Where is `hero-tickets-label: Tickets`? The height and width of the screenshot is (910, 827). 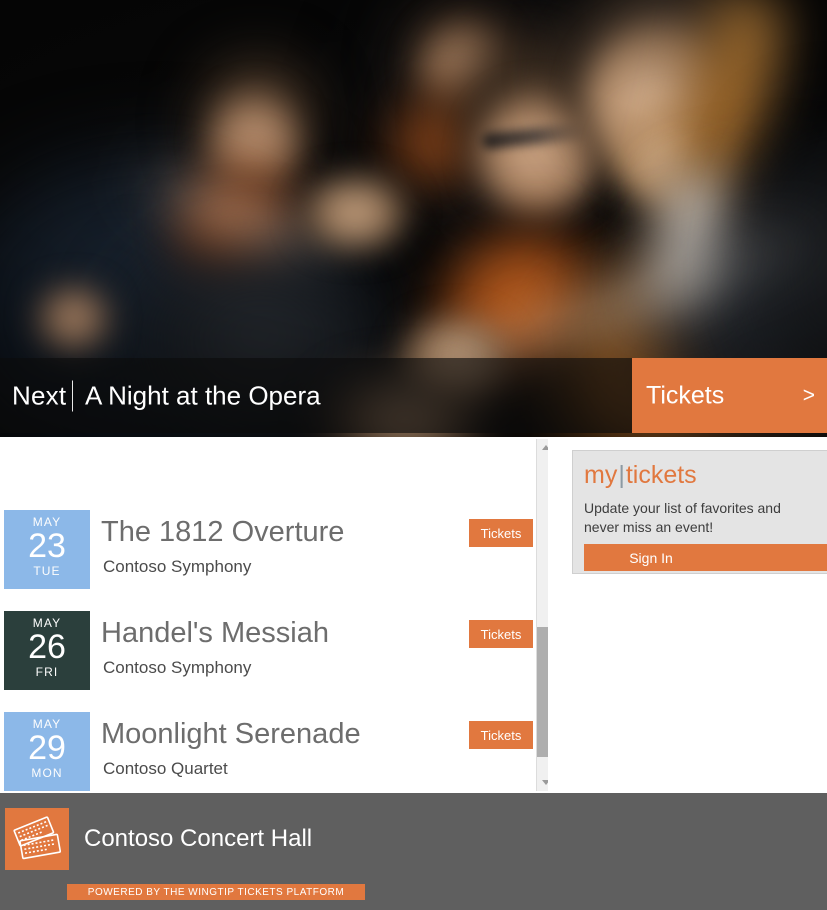
hero-tickets-label: Tickets is located at coordinates (685, 395).